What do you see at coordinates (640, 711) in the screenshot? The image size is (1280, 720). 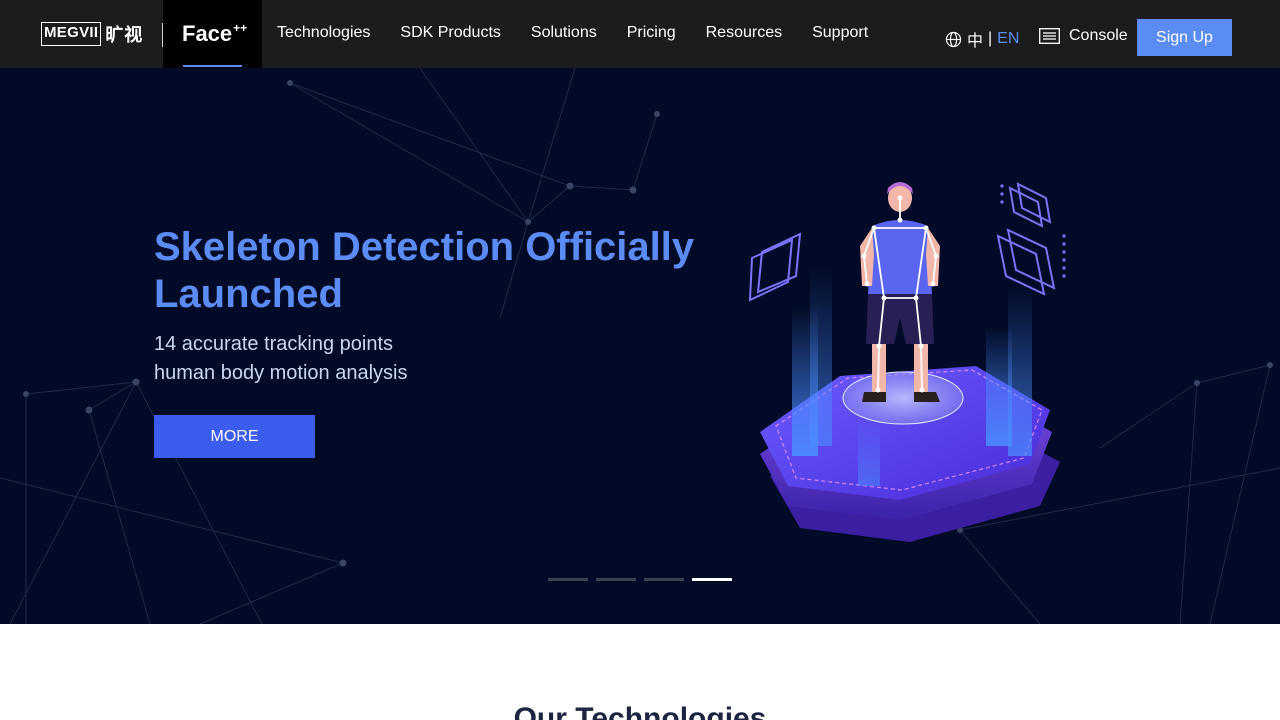 I see `section-title: Our Technologies` at bounding box center [640, 711].